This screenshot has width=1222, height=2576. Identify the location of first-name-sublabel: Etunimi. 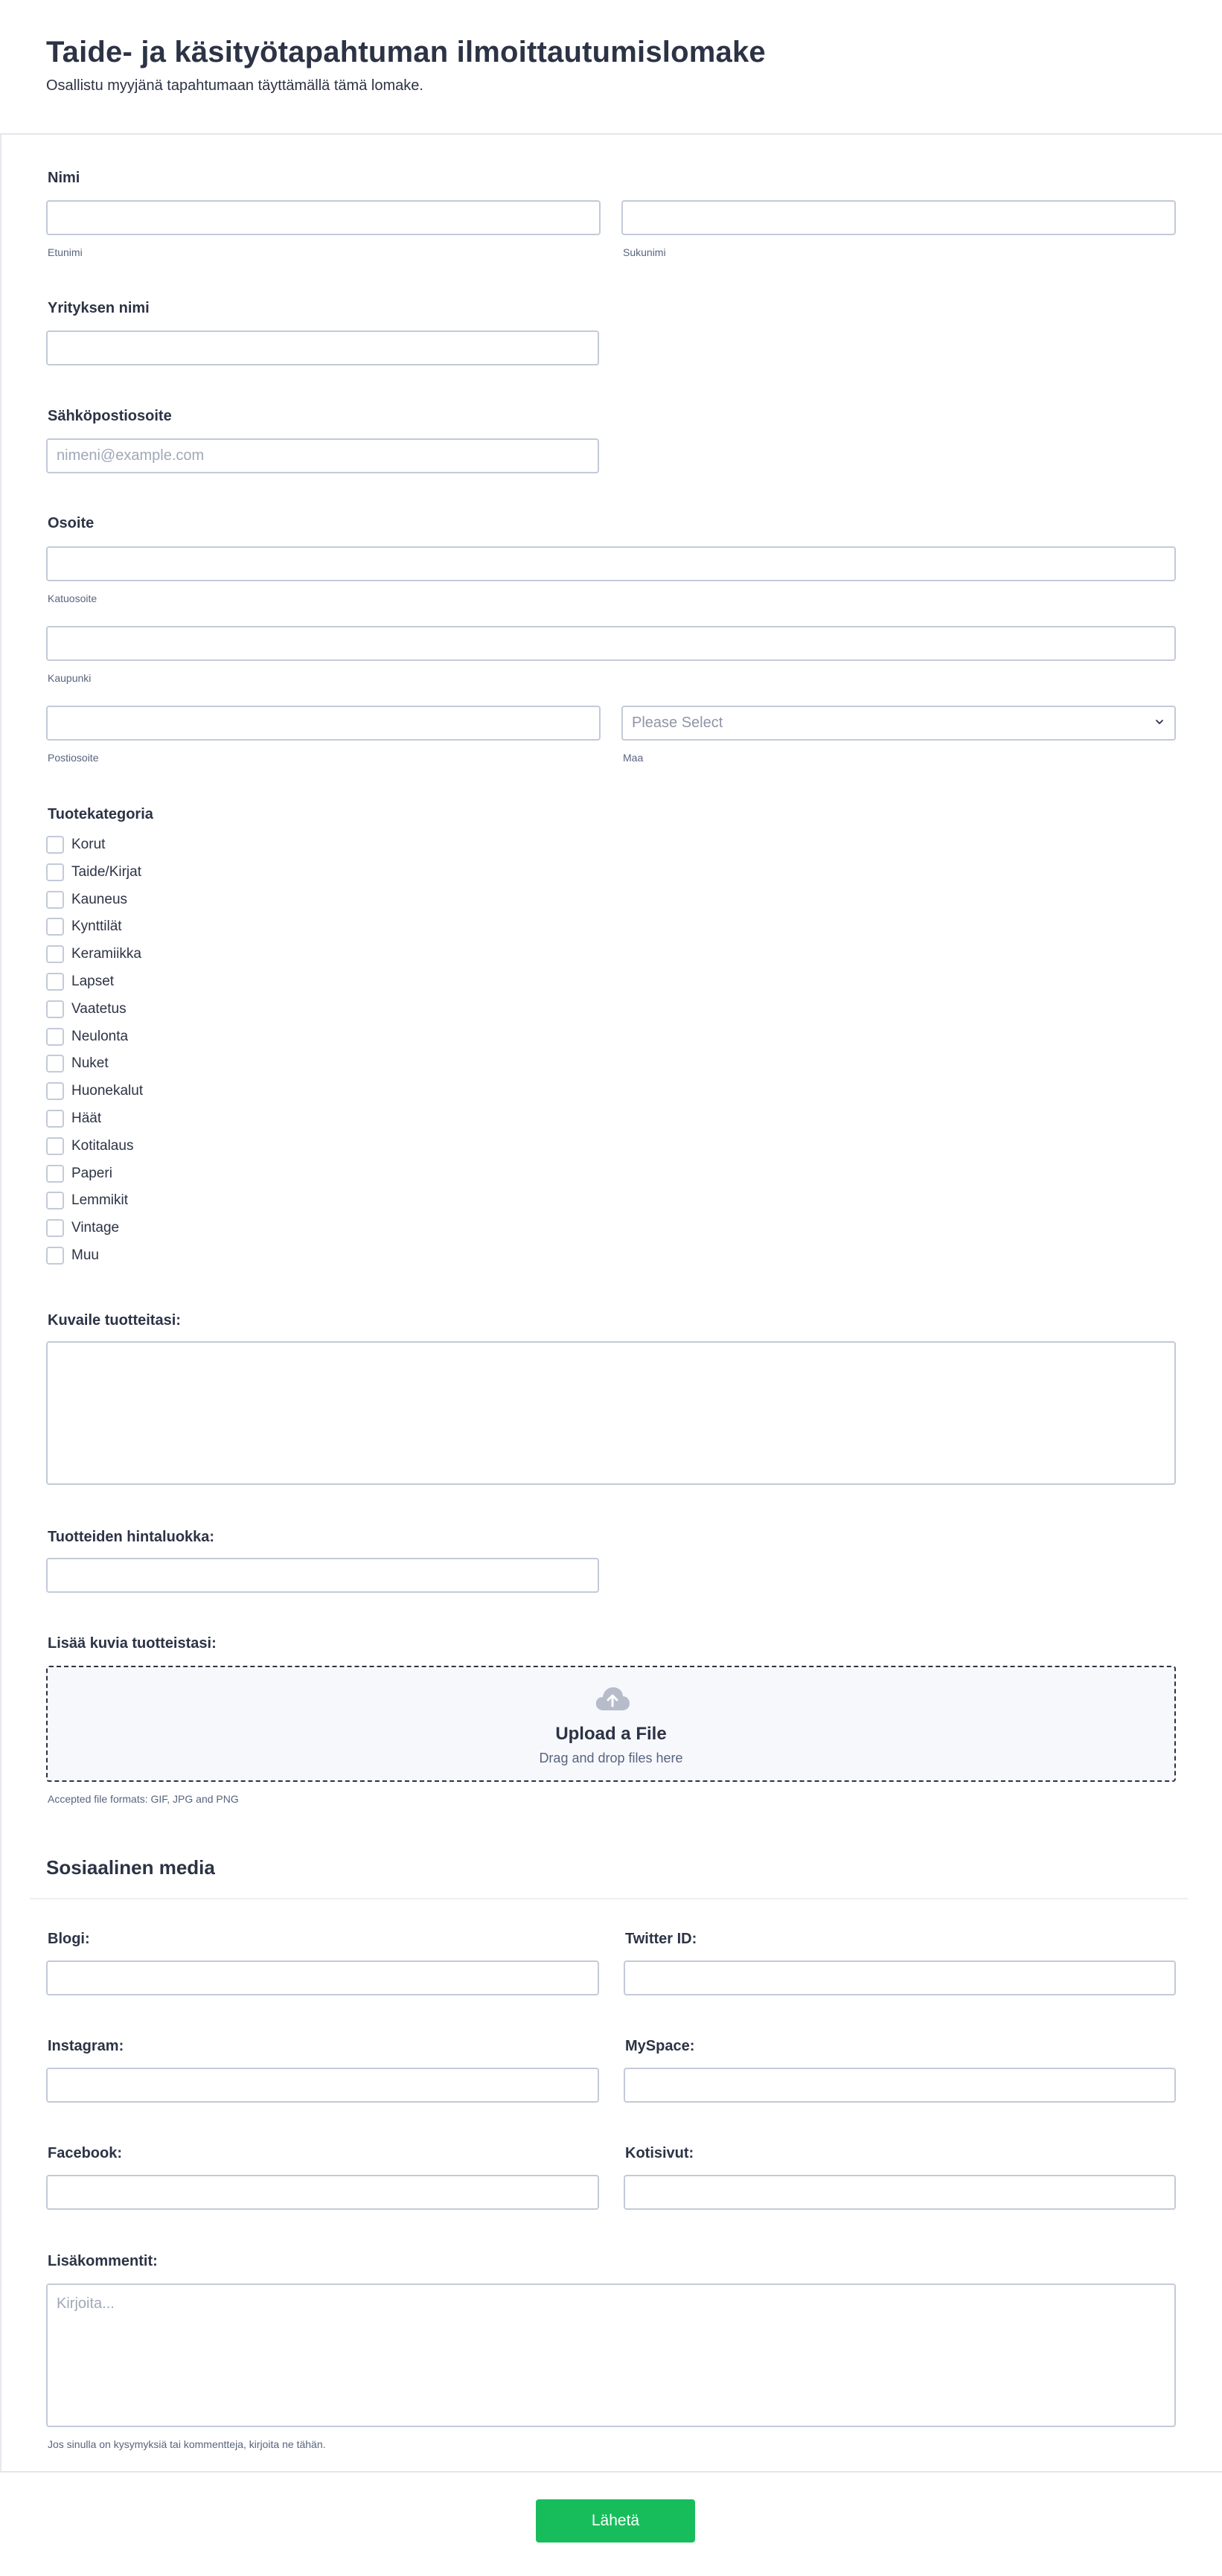
(65, 252).